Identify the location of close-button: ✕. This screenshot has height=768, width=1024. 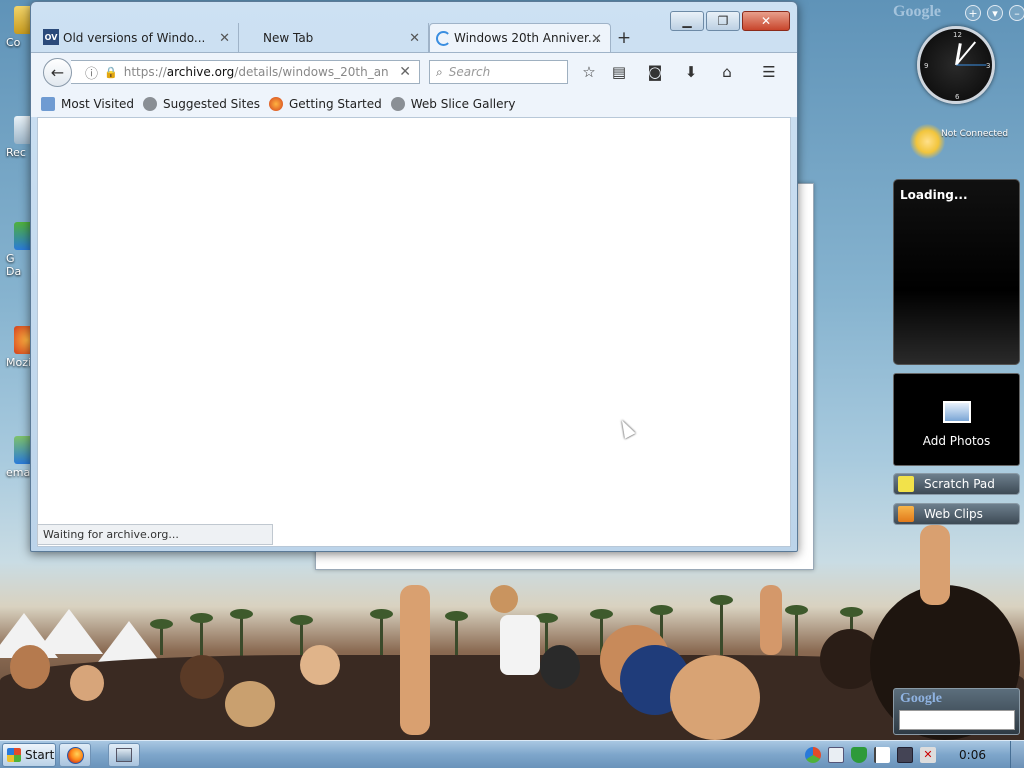
(766, 21).